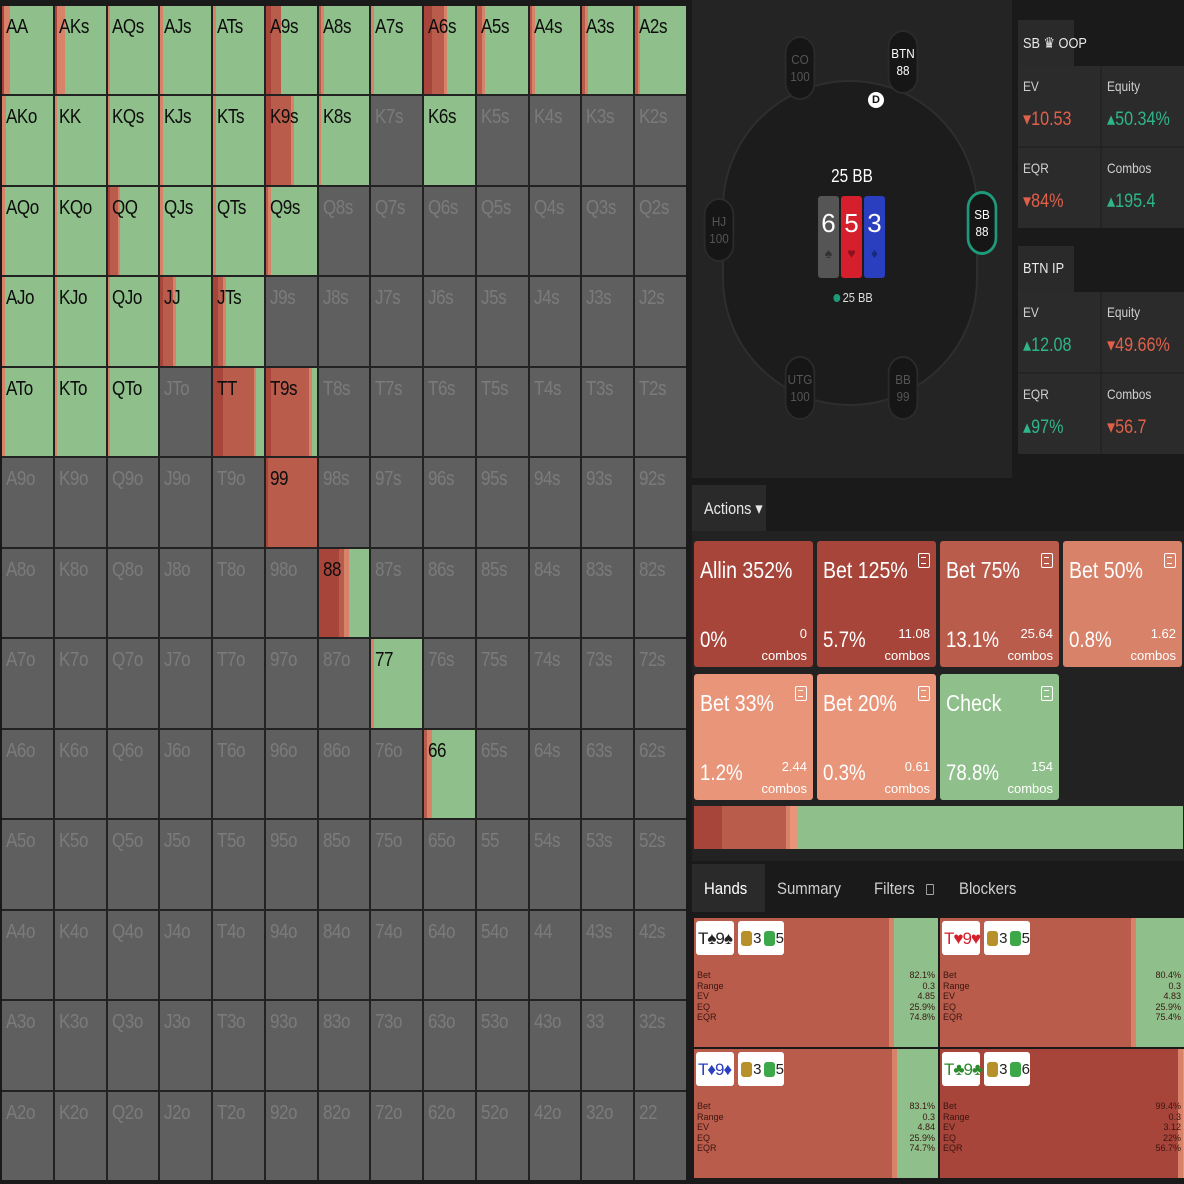 This screenshot has width=1184, height=1184. What do you see at coordinates (982, 223) in the screenshot?
I see `seat-sb: SB 88` at bounding box center [982, 223].